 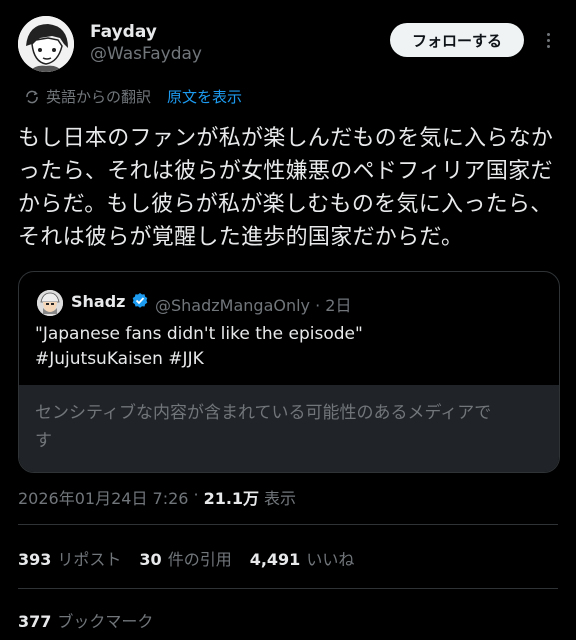 I want to click on quote-handle-time: @ShadzMangaOnly · 2日, so click(x=253, y=304).